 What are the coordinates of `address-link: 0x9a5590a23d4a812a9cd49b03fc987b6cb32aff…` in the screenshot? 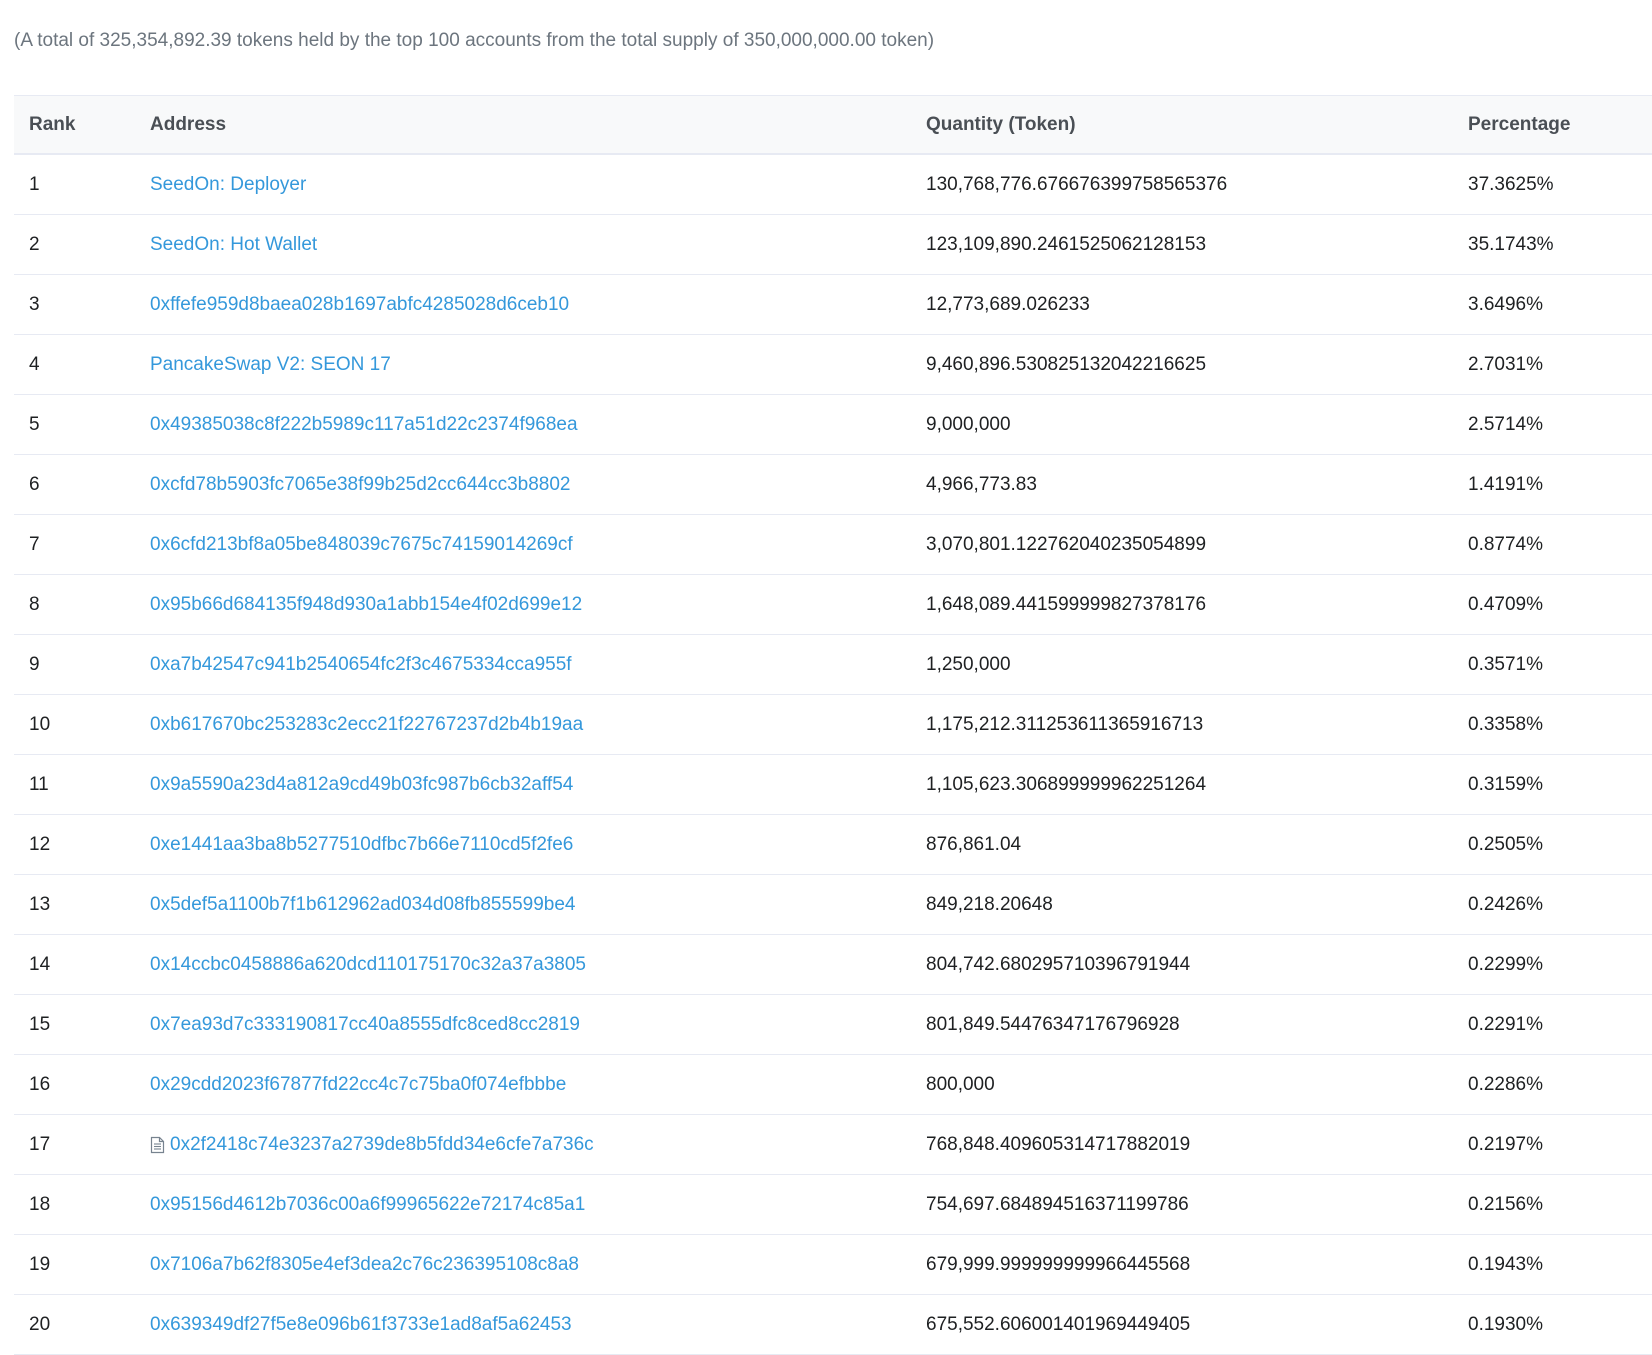 It's located at (361, 784).